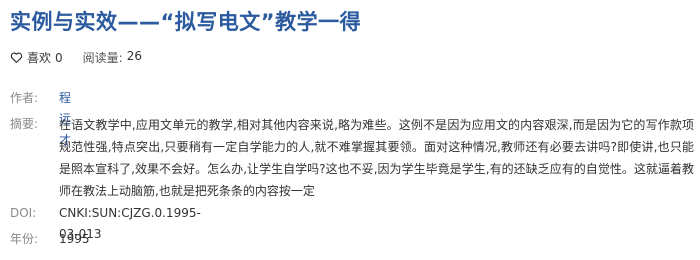 The width and height of the screenshot is (700, 260). Describe the element at coordinates (24, 124) in the screenshot. I see `abstract-label: 摘要:` at that location.